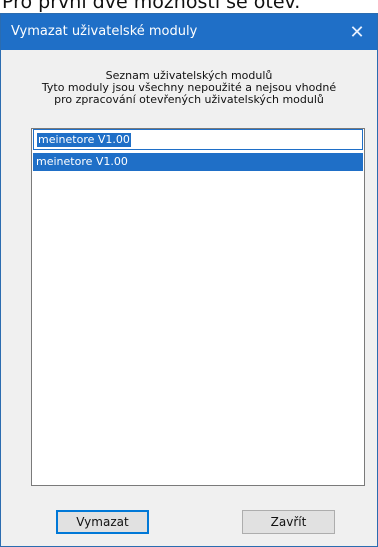 The height and width of the screenshot is (547, 378). I want to click on delete-button: Vymazat, so click(102, 522).